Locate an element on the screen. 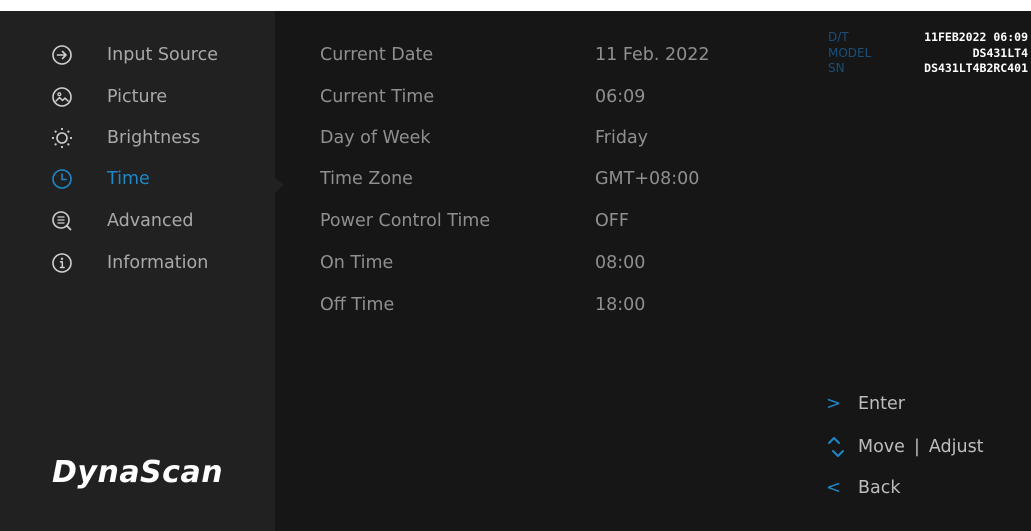 This screenshot has height=531, width=1031. hint-enter-label: Enter is located at coordinates (881, 403).